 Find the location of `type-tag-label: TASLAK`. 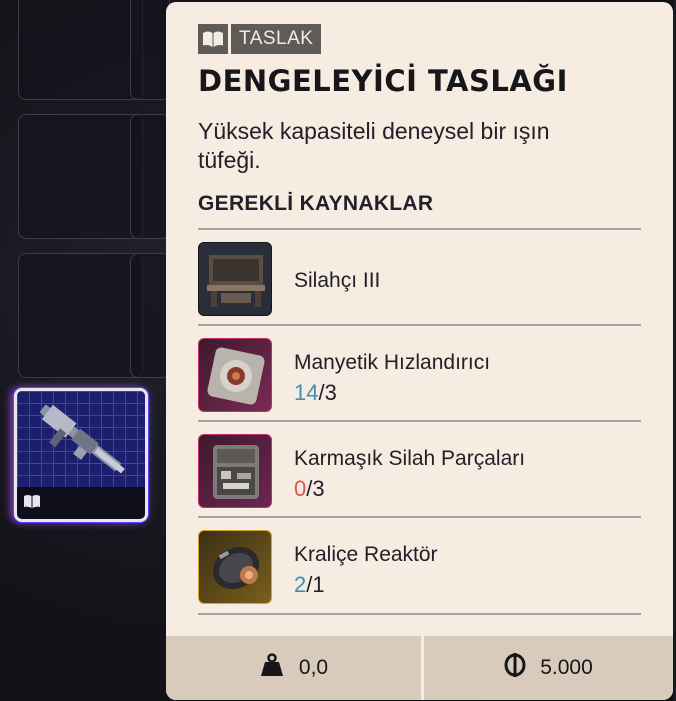

type-tag-label: TASLAK is located at coordinates (276, 39).